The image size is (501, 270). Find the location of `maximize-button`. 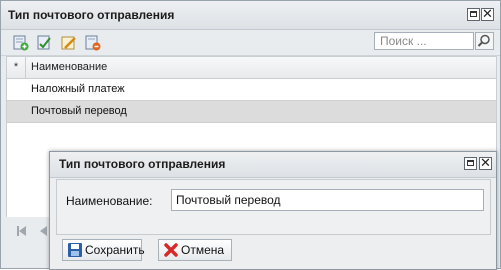

maximize-button is located at coordinates (473, 14).